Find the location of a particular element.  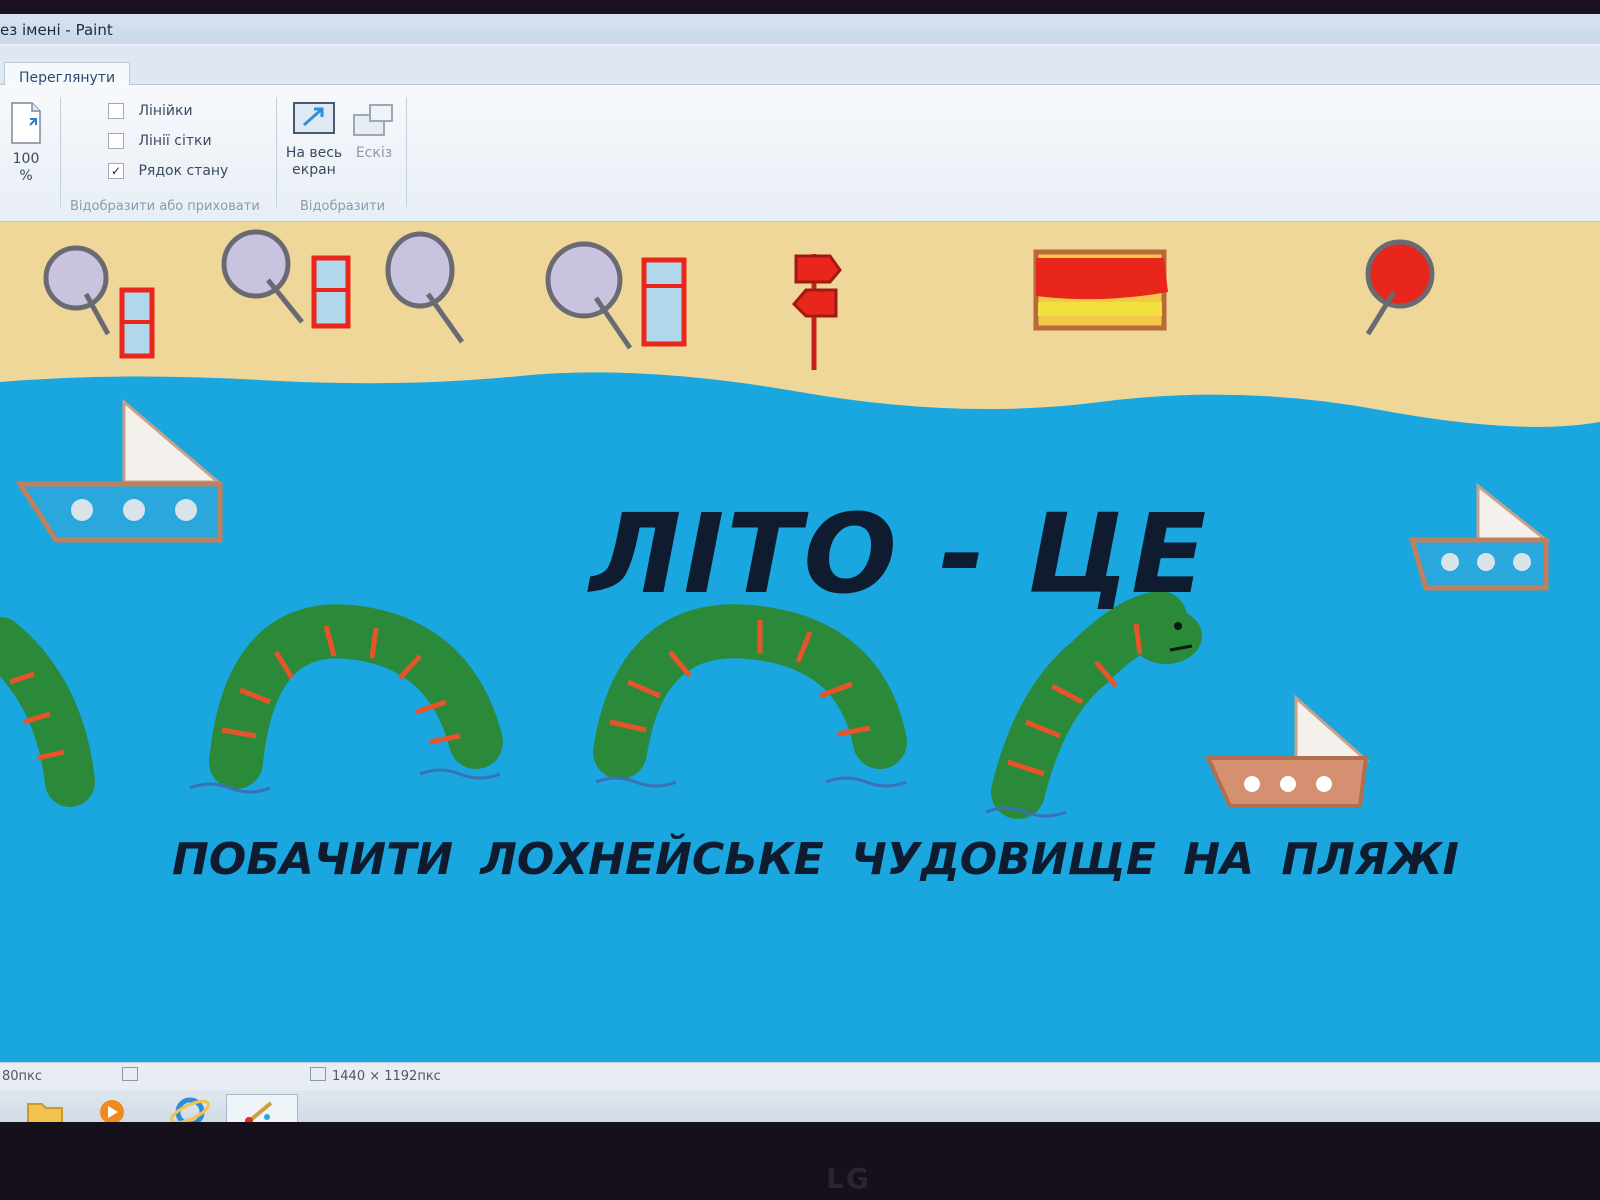

cursor-position: 80пкс is located at coordinates (22, 1076).